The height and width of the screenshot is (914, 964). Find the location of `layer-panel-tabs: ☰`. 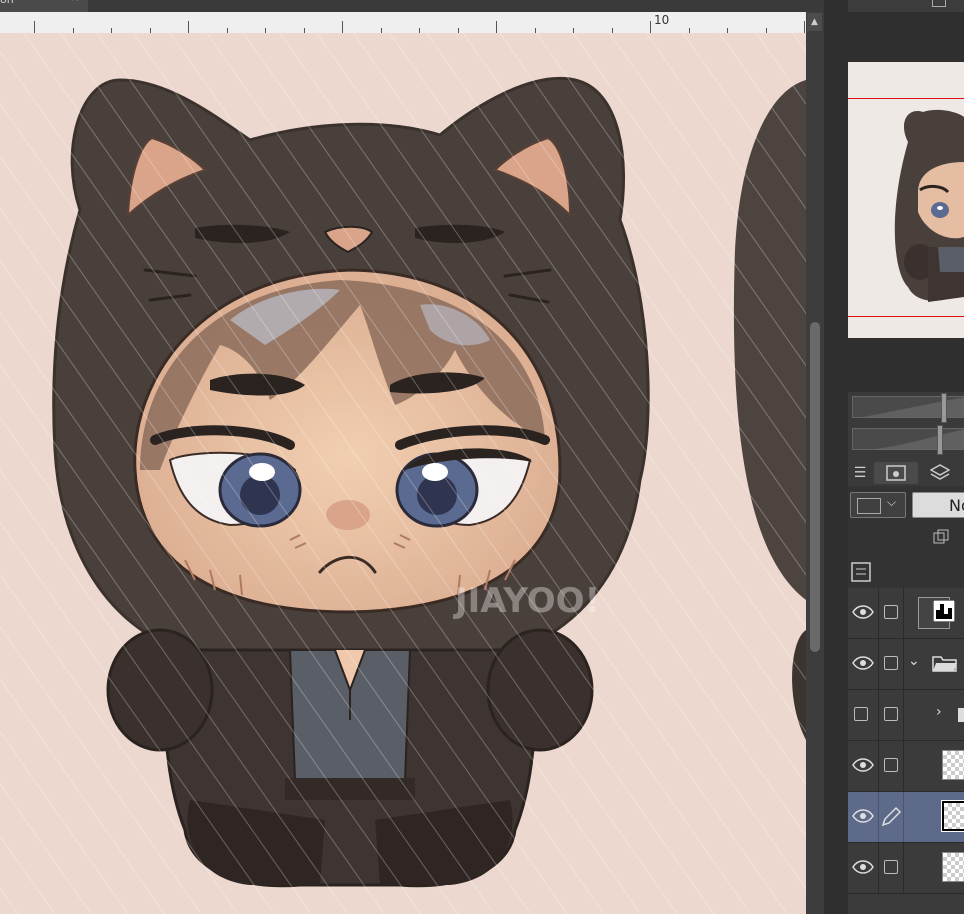

layer-panel-tabs: ☰ is located at coordinates (906, 473).